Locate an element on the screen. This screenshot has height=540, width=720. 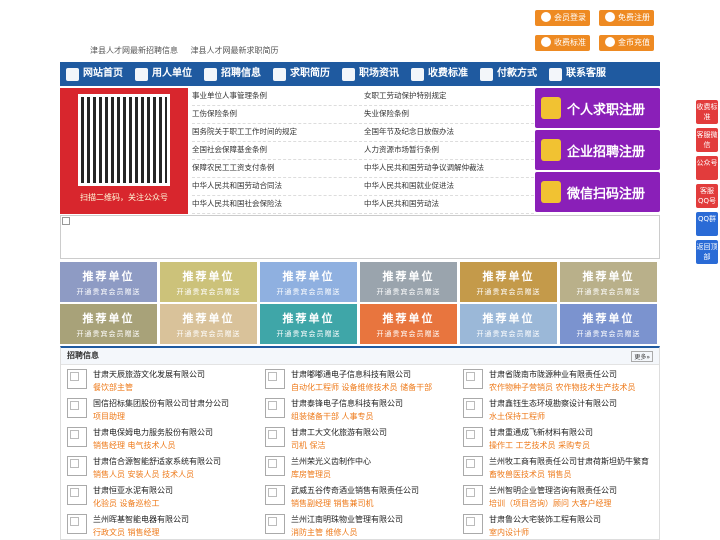
job-titles: 水土保持工程师 is located at coordinates (517, 416).